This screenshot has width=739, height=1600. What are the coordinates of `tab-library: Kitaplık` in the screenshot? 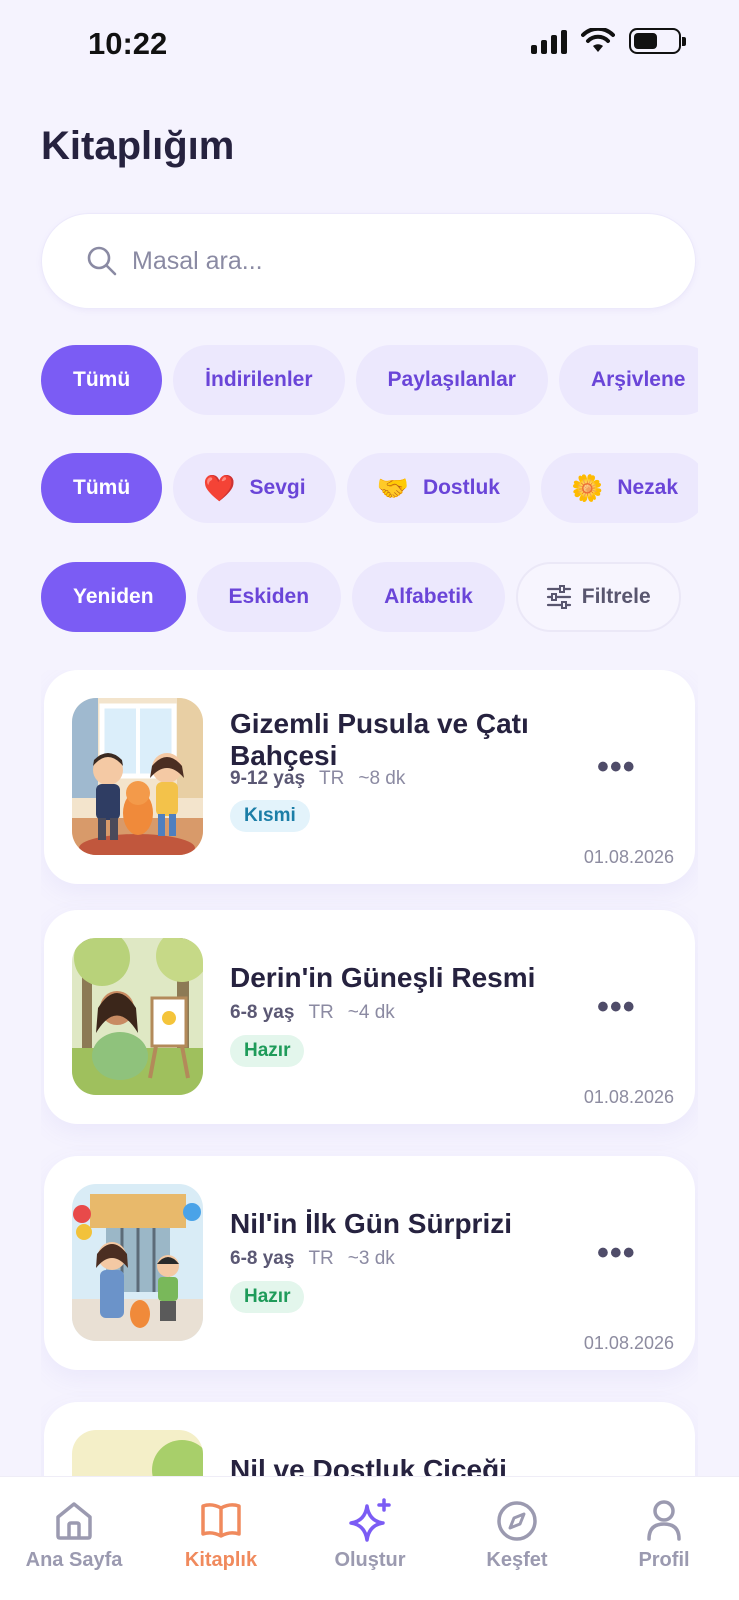 It's located at (221, 1534).